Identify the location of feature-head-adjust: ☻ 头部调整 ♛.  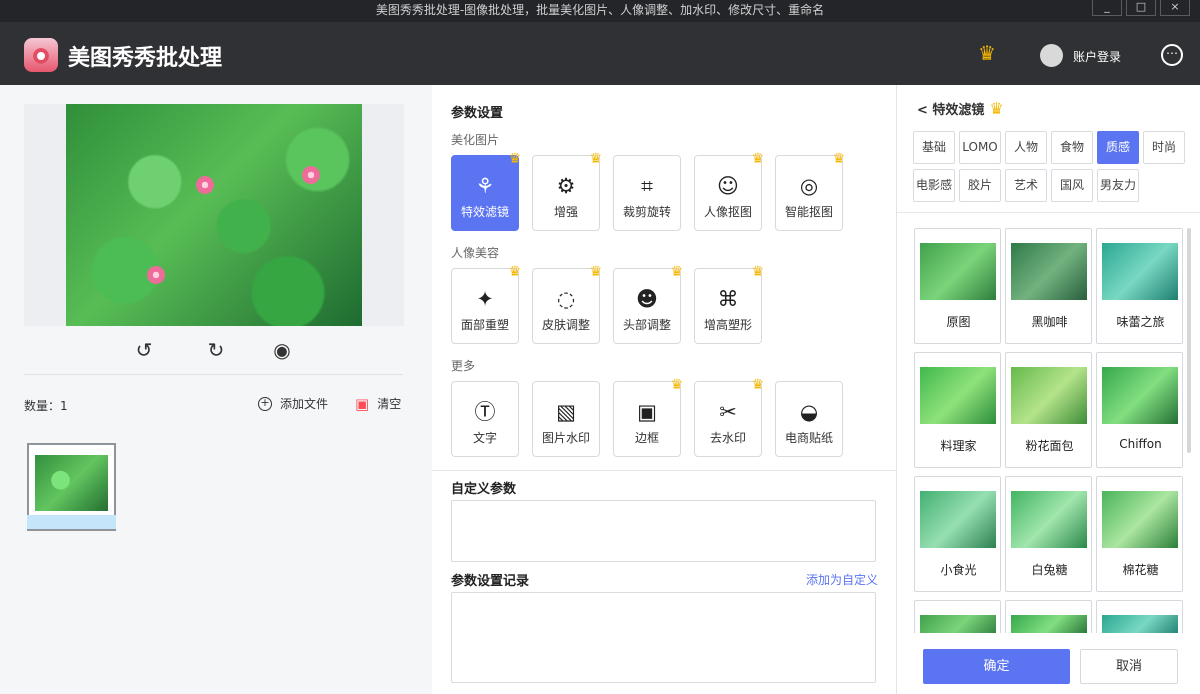
(648, 304).